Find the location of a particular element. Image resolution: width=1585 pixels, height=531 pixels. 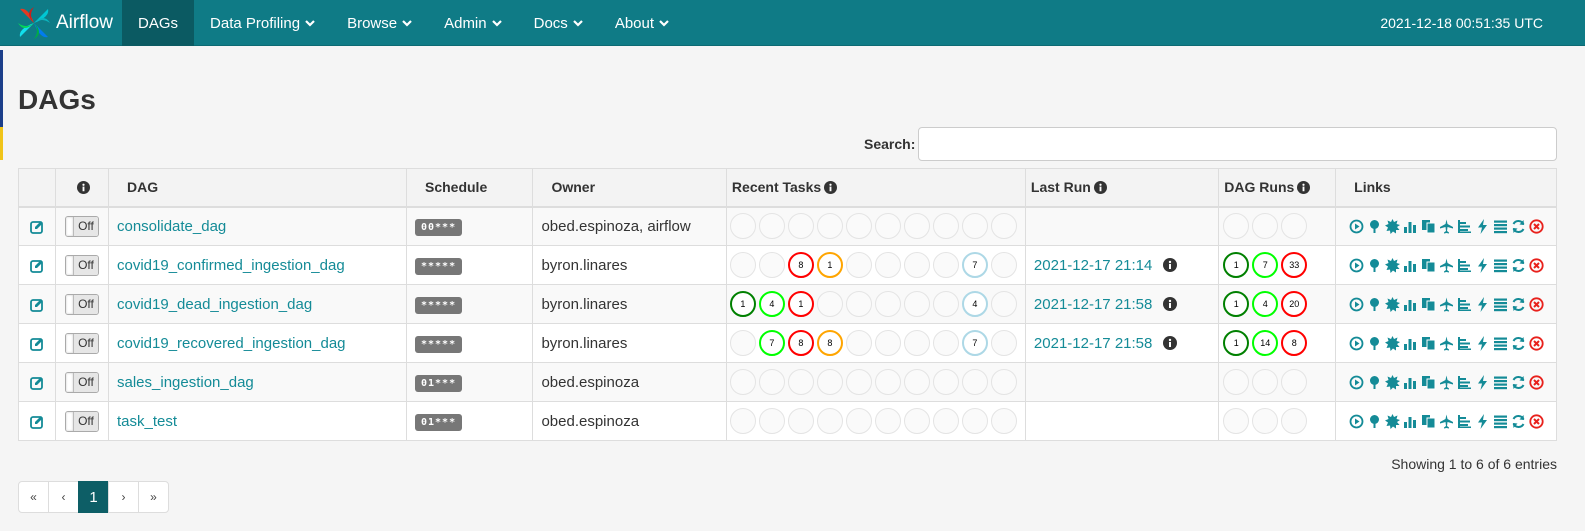

task-state-circle: 1 is located at coordinates (829, 265).